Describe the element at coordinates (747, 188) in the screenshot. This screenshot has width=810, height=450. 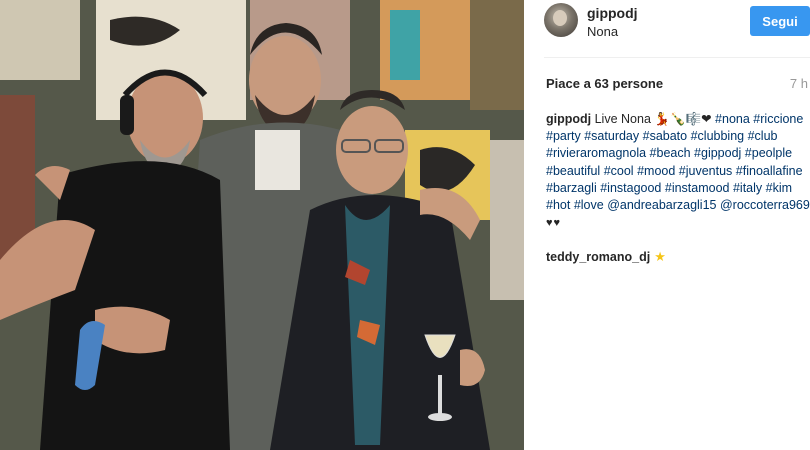
I see `hashtag-link: #italy` at that location.